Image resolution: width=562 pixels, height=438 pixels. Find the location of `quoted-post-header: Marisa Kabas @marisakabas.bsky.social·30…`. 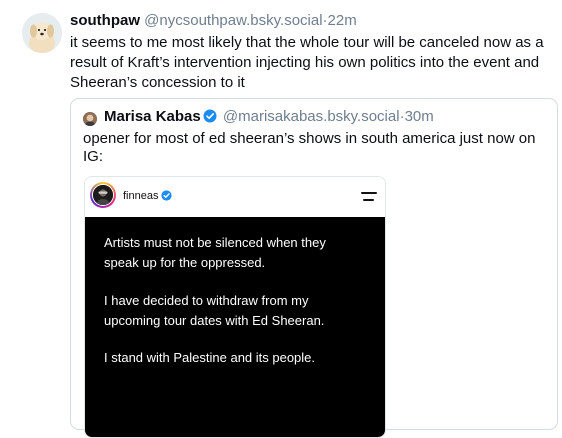

quoted-post-header: Marisa Kabas @marisakabas.bsky.social·30… is located at coordinates (269, 117).